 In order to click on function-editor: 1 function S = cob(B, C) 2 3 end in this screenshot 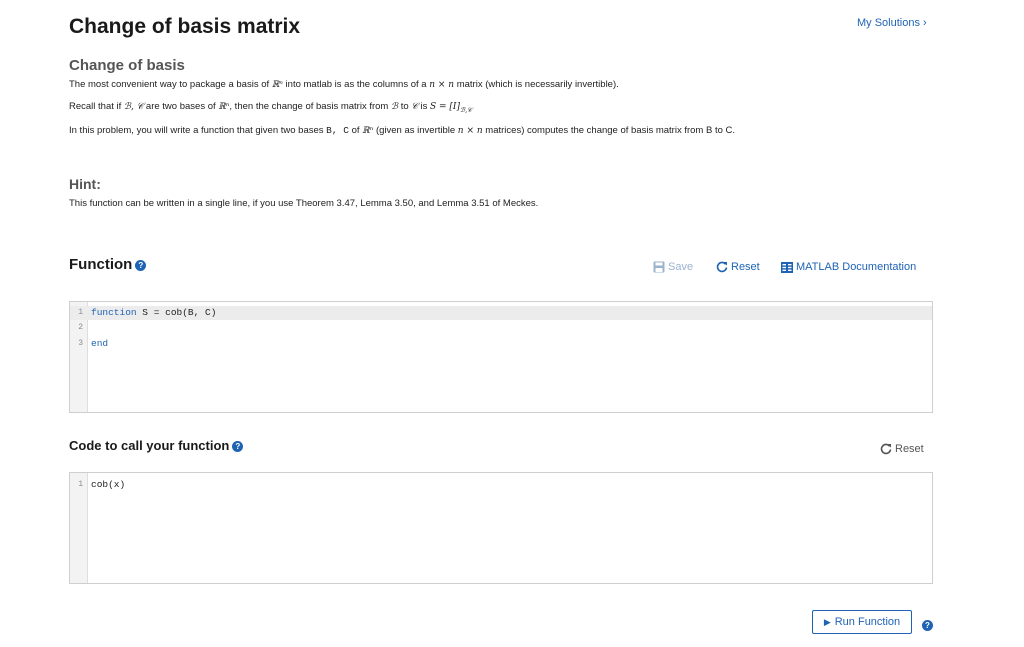, I will do `click(501, 357)`.